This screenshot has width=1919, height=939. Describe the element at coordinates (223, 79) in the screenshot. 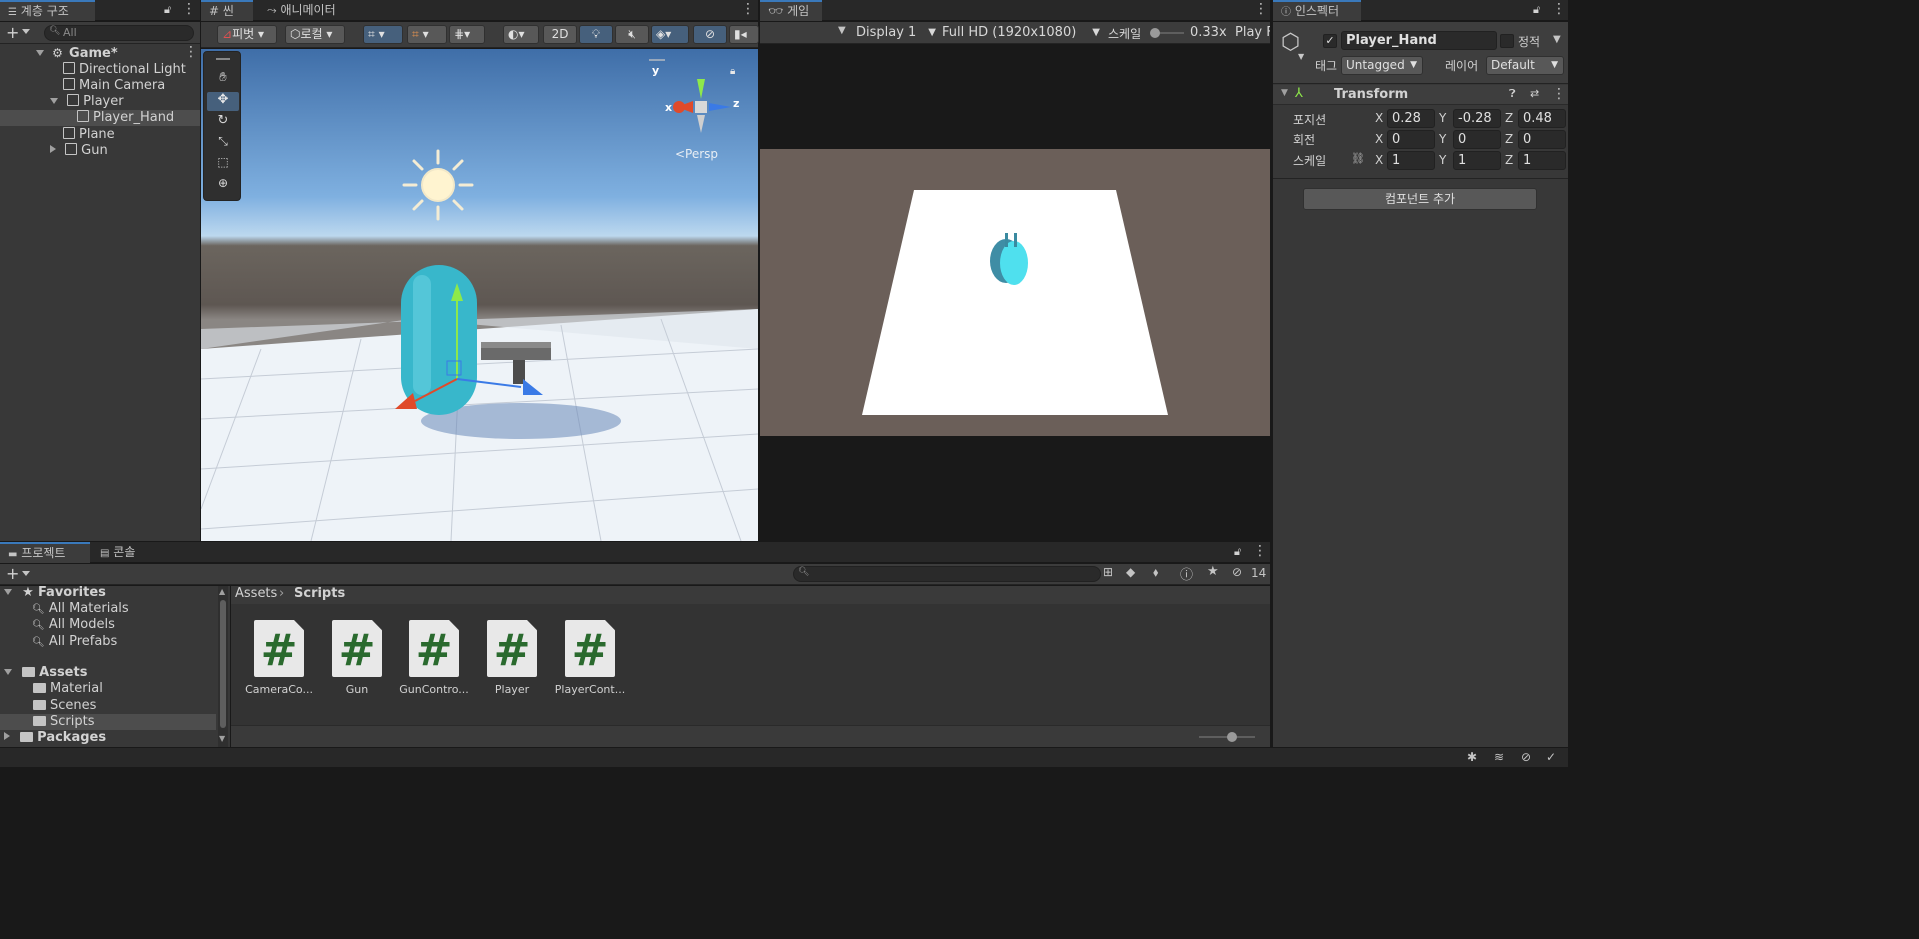

I see `hand-tool-icon: ✋︎` at that location.